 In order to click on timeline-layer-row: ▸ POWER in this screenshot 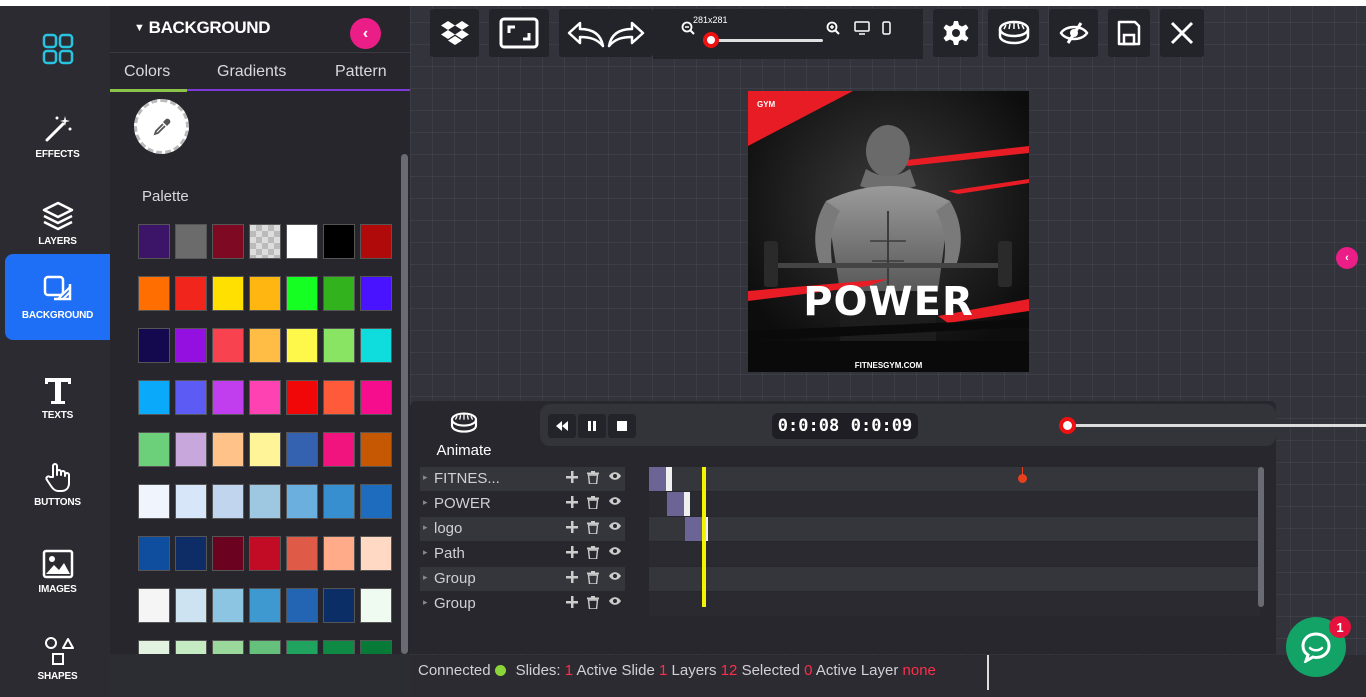, I will do `click(840, 504)`.